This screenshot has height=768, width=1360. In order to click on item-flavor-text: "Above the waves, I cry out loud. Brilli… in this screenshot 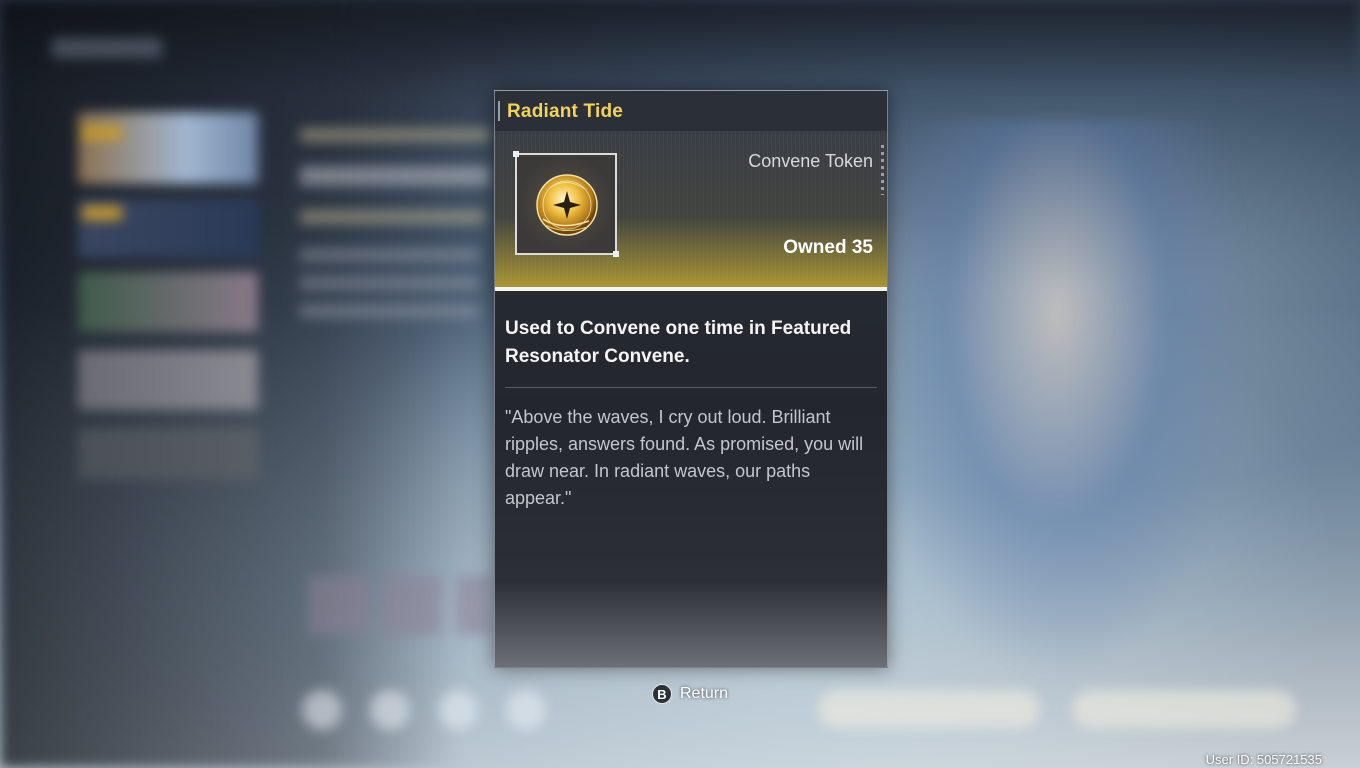, I will do `click(684, 457)`.